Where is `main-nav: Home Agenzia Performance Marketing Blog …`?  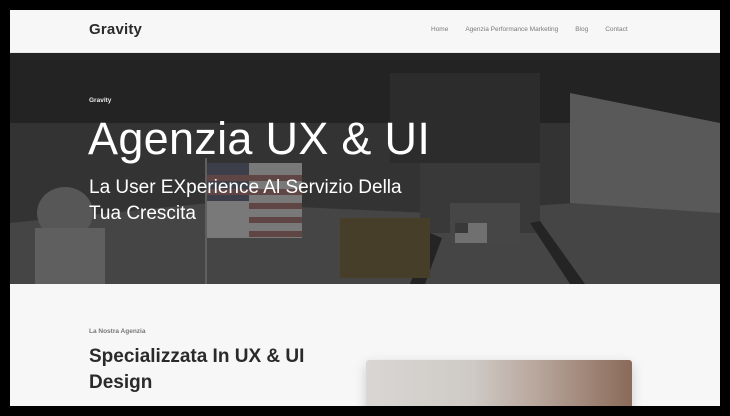 main-nav: Home Agenzia Performance Marketing Blog … is located at coordinates (538, 29).